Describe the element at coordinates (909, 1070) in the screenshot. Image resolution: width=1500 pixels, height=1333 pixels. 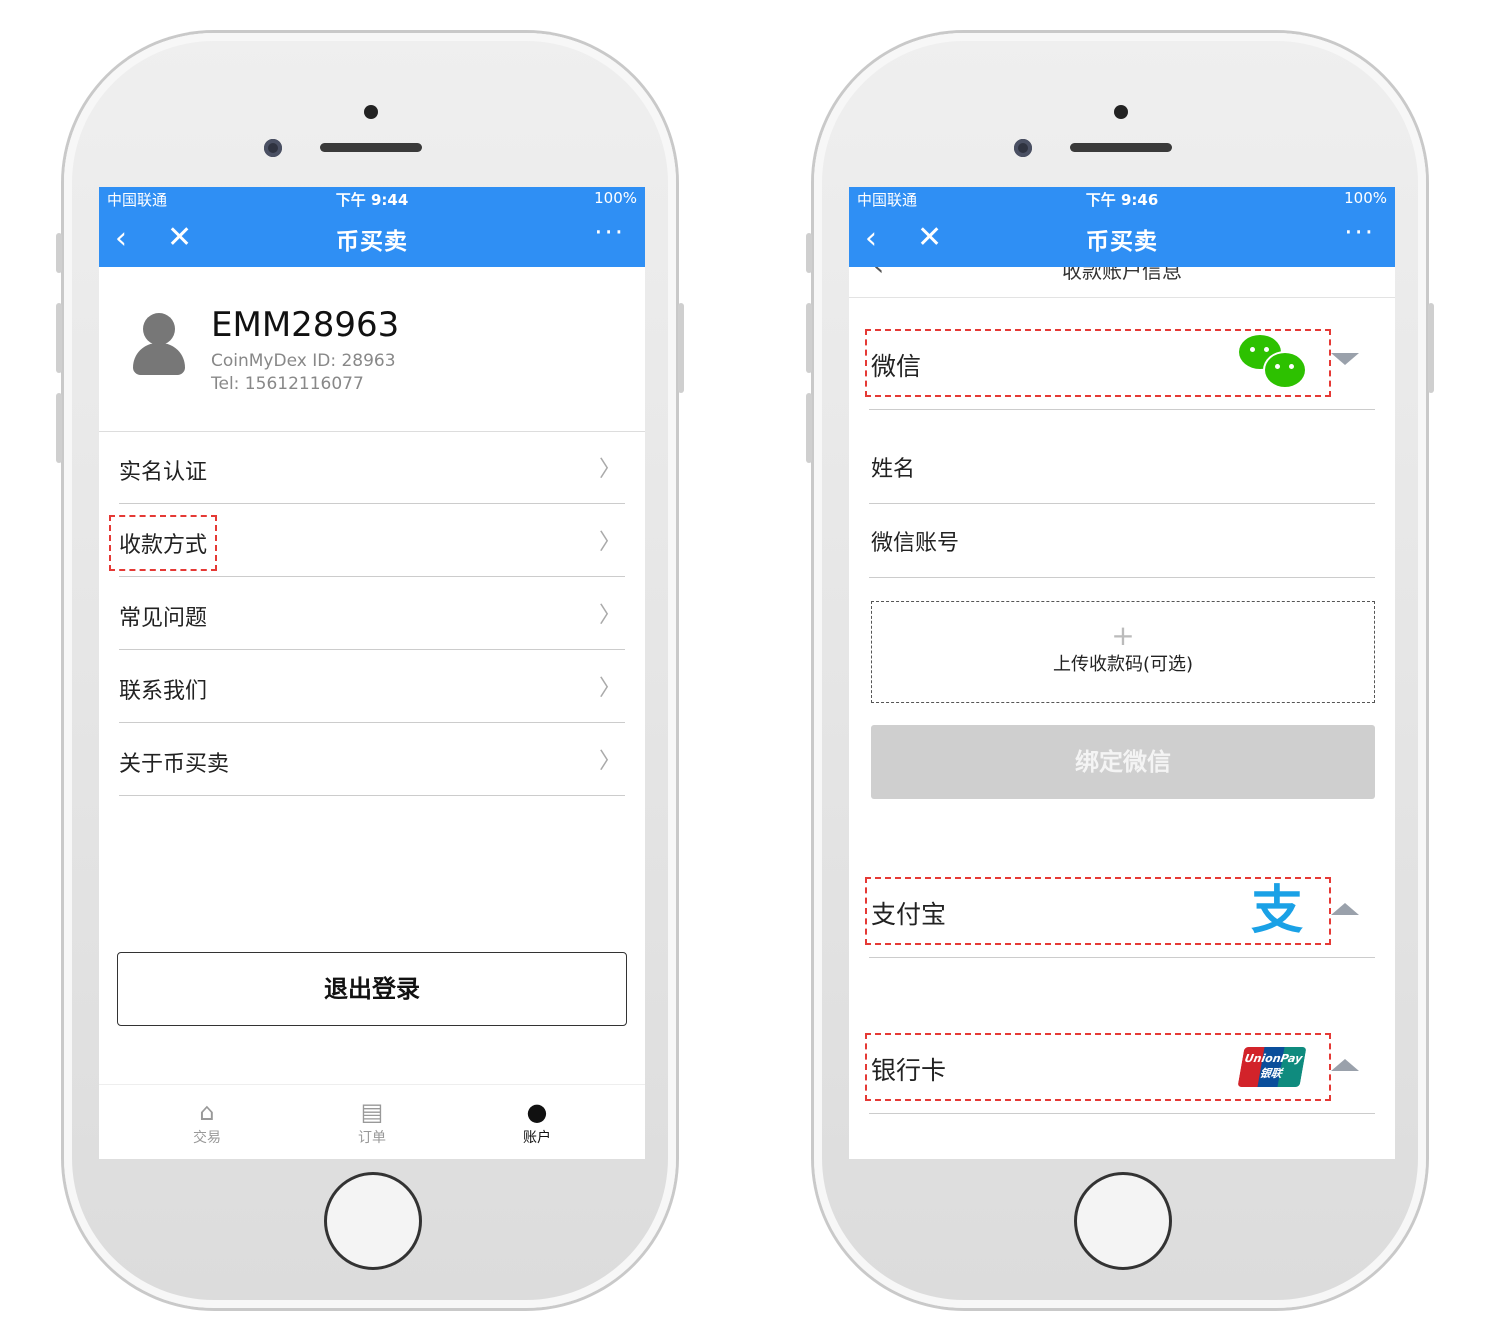
I see `section-title: 银行卡` at that location.